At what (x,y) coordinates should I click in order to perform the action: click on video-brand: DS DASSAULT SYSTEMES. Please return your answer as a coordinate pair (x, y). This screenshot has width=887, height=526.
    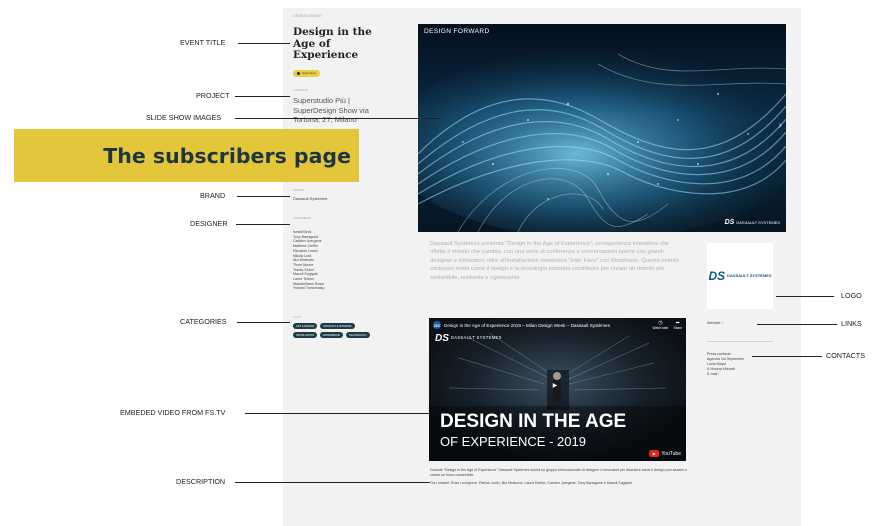
    Looking at the image, I should click on (468, 338).